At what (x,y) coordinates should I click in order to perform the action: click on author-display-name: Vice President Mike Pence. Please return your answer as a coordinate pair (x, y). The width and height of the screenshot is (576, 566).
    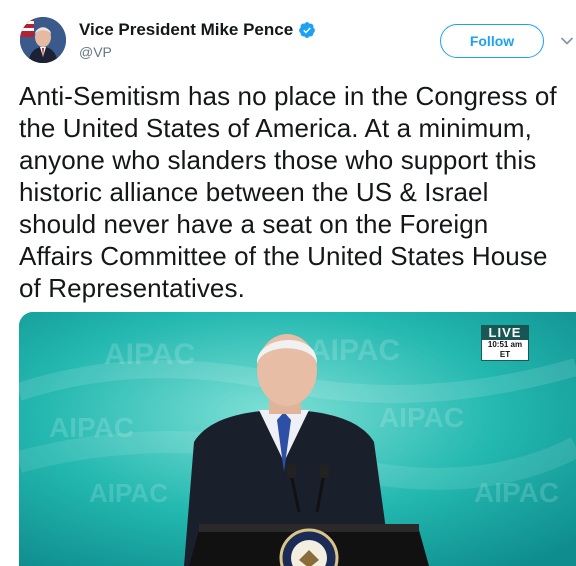
    Looking at the image, I should click on (186, 30).